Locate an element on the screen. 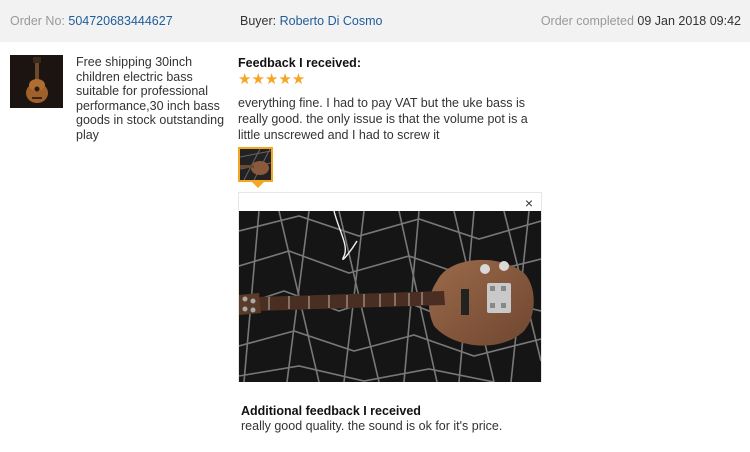 The width and height of the screenshot is (750, 452). product-thumbnail is located at coordinates (36, 81).